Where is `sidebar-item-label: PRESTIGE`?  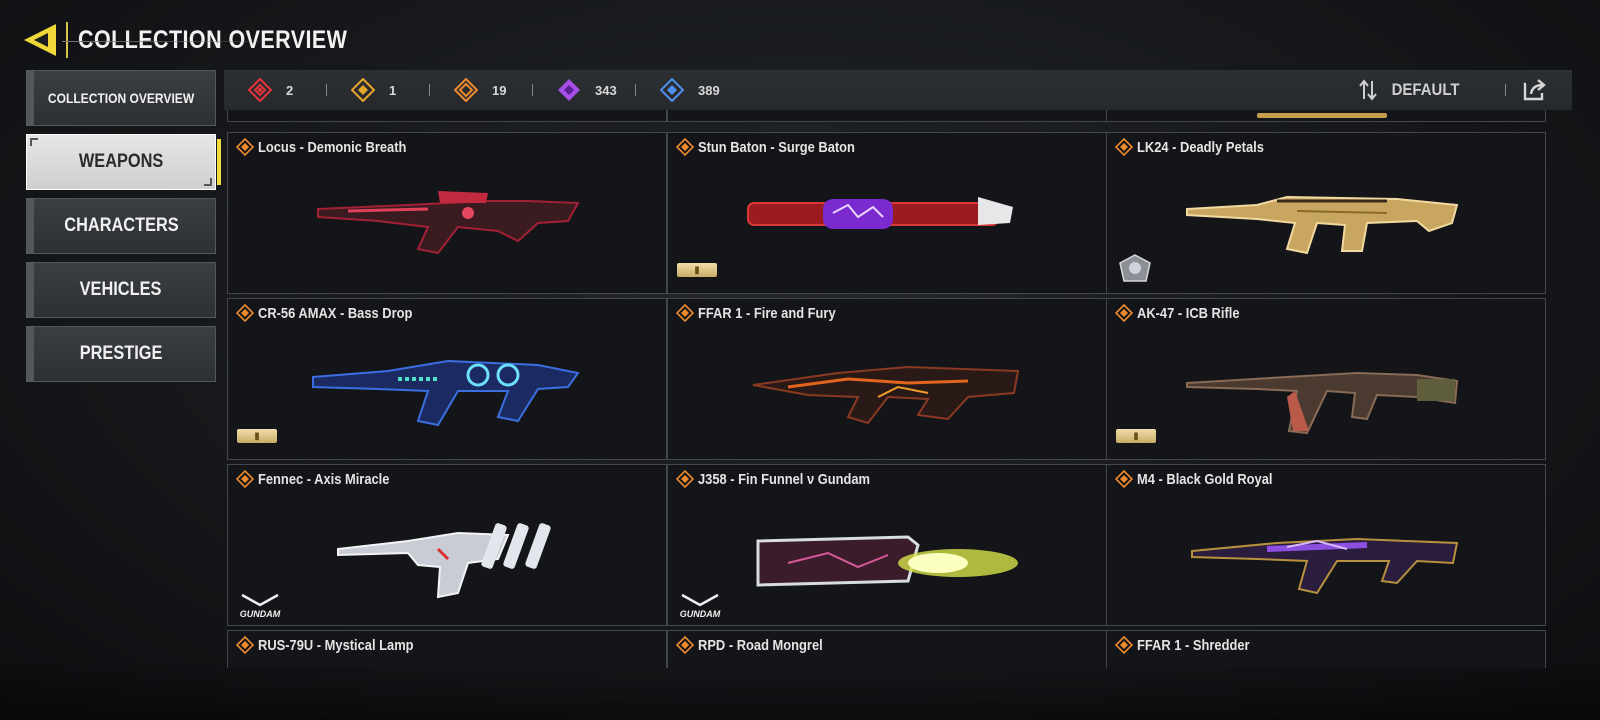 sidebar-item-label: PRESTIGE is located at coordinates (121, 353).